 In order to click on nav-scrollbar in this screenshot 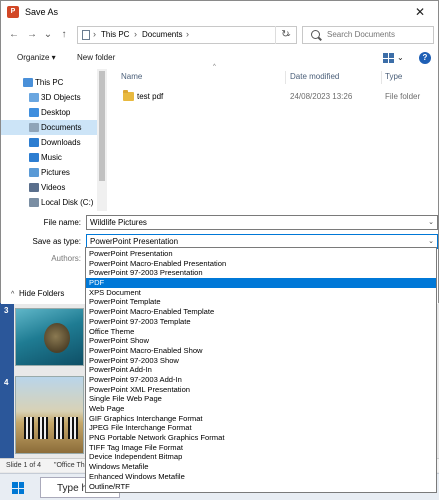, I will do `click(102, 140)`.